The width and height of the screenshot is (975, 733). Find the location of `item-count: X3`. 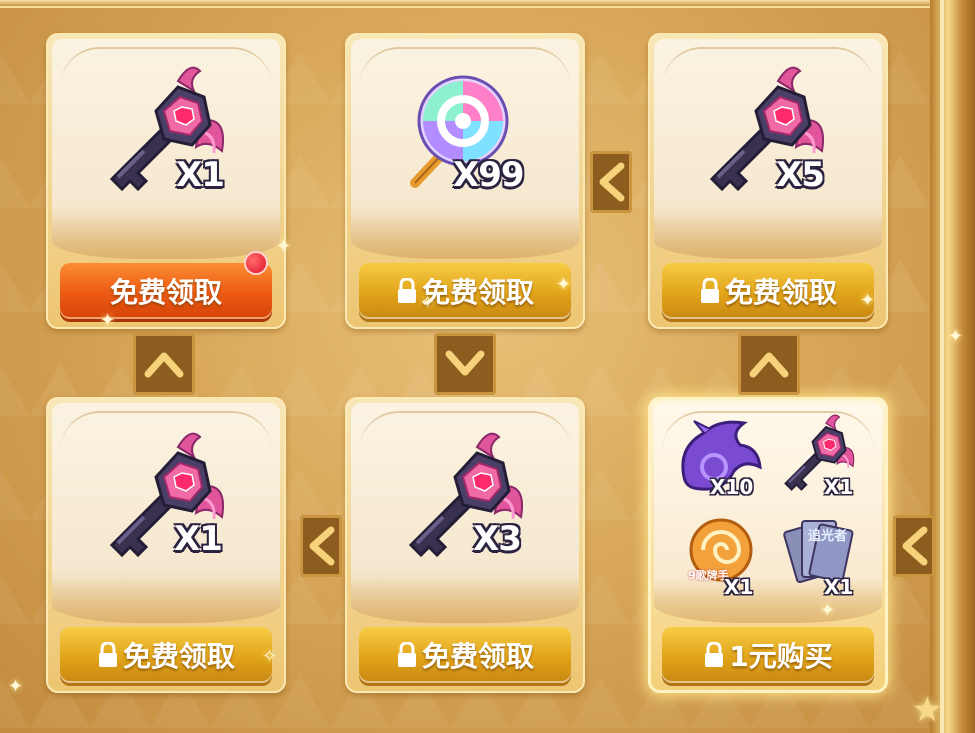

item-count: X3 is located at coordinates (497, 539).